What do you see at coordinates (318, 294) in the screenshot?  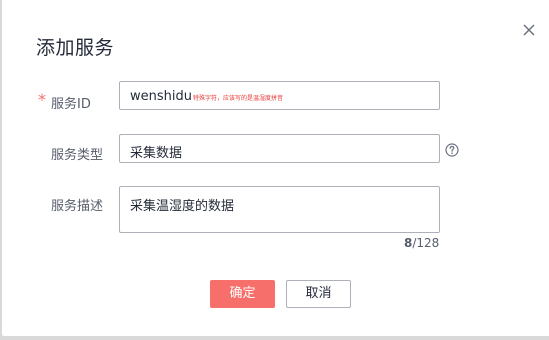 I see `cancel-button: 取消` at bounding box center [318, 294].